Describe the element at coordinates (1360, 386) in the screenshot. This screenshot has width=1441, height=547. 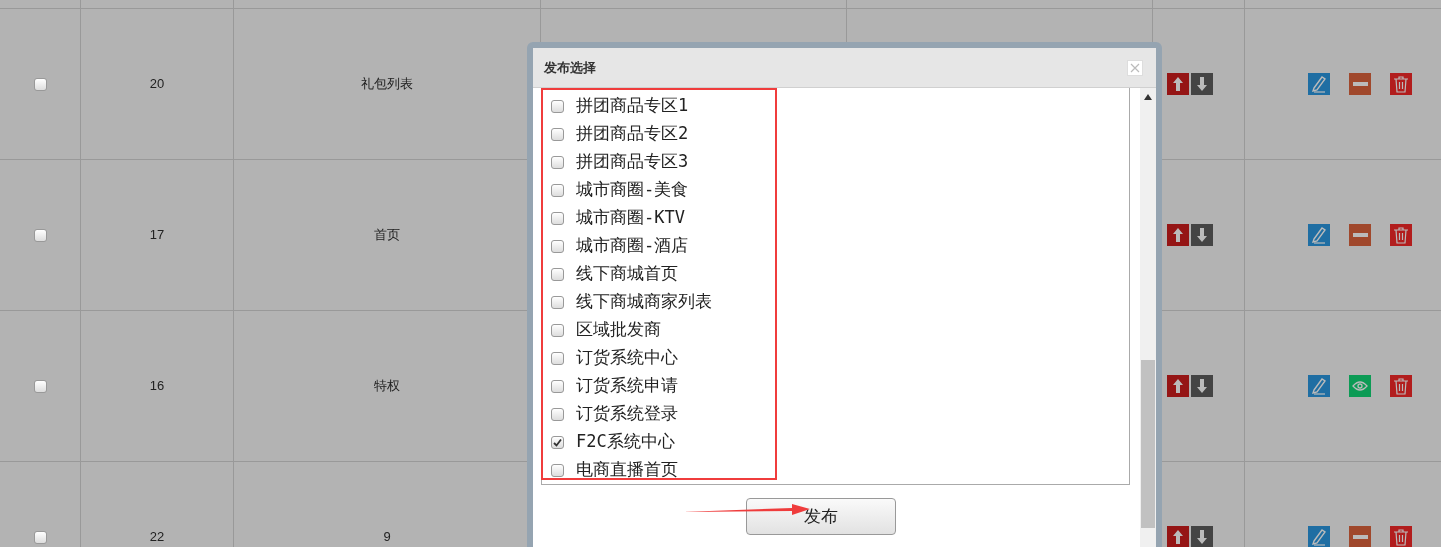
I see `eye-icon` at that location.